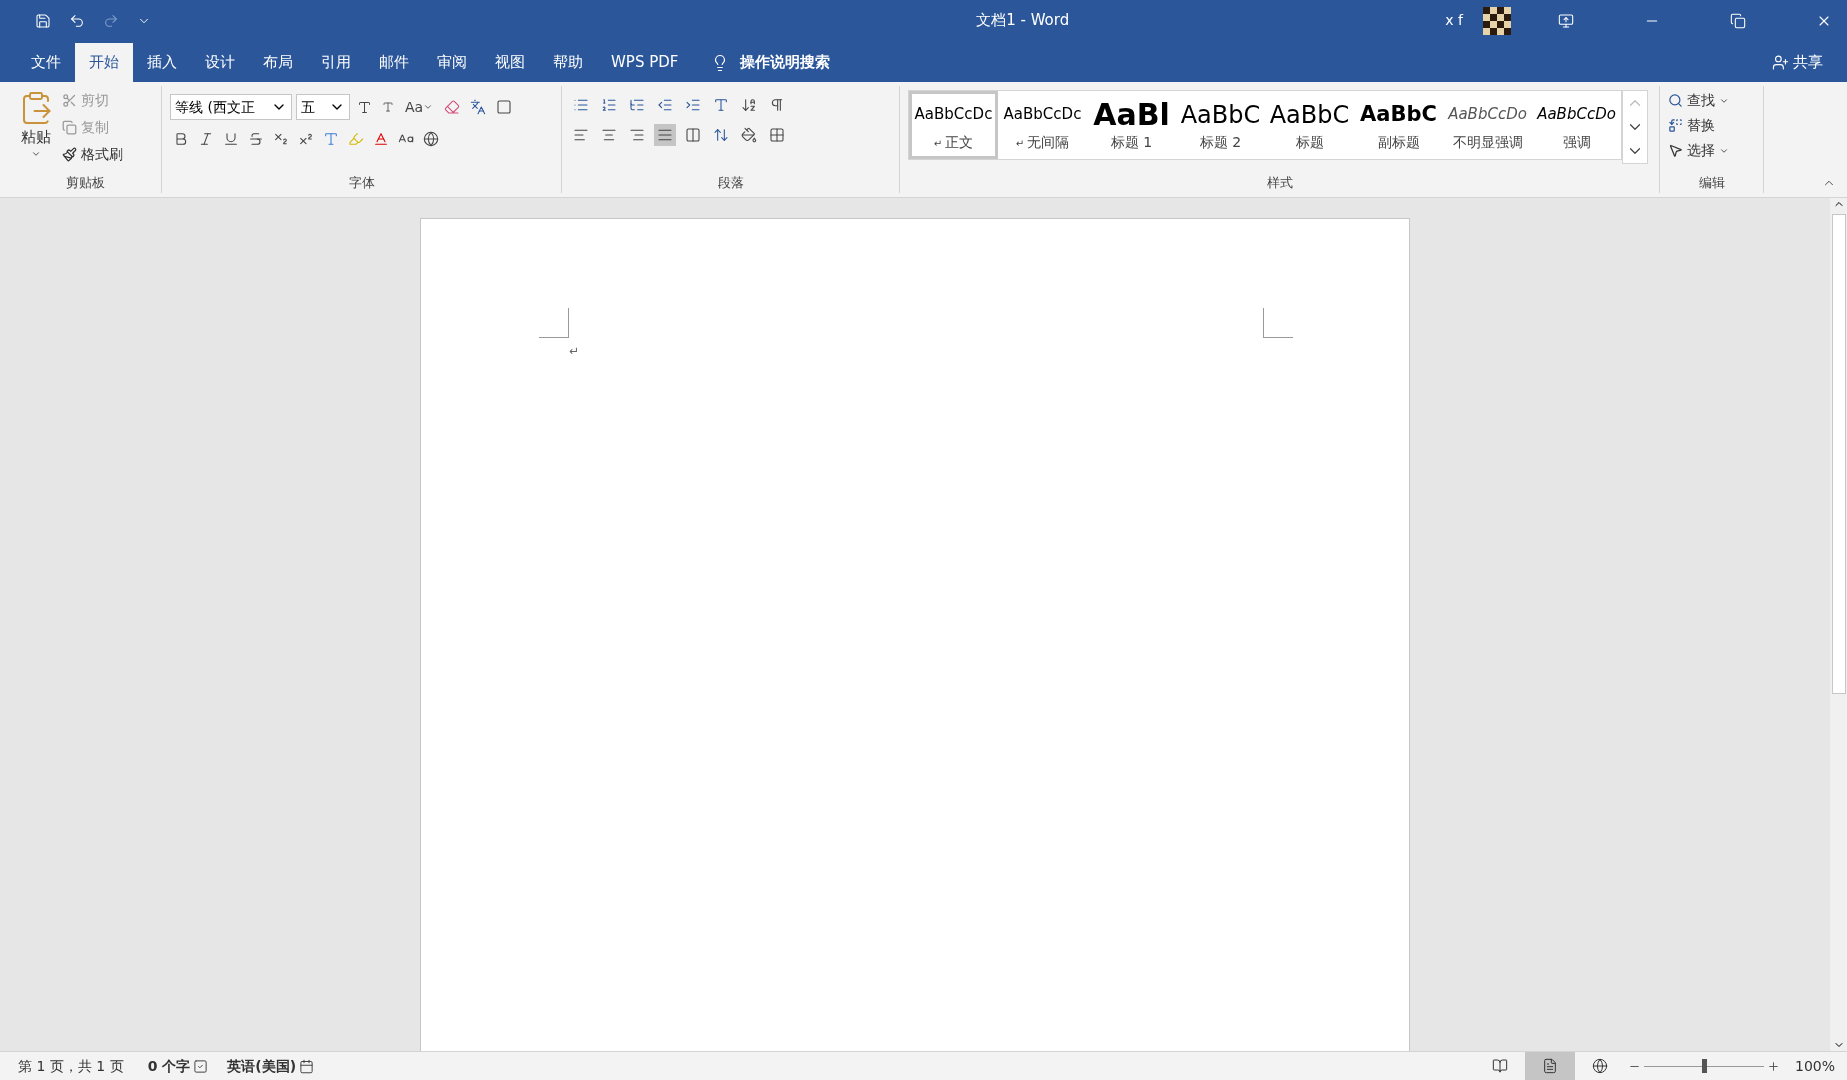 The height and width of the screenshot is (1080, 1847). I want to click on group-label: 编辑, so click(1711, 183).